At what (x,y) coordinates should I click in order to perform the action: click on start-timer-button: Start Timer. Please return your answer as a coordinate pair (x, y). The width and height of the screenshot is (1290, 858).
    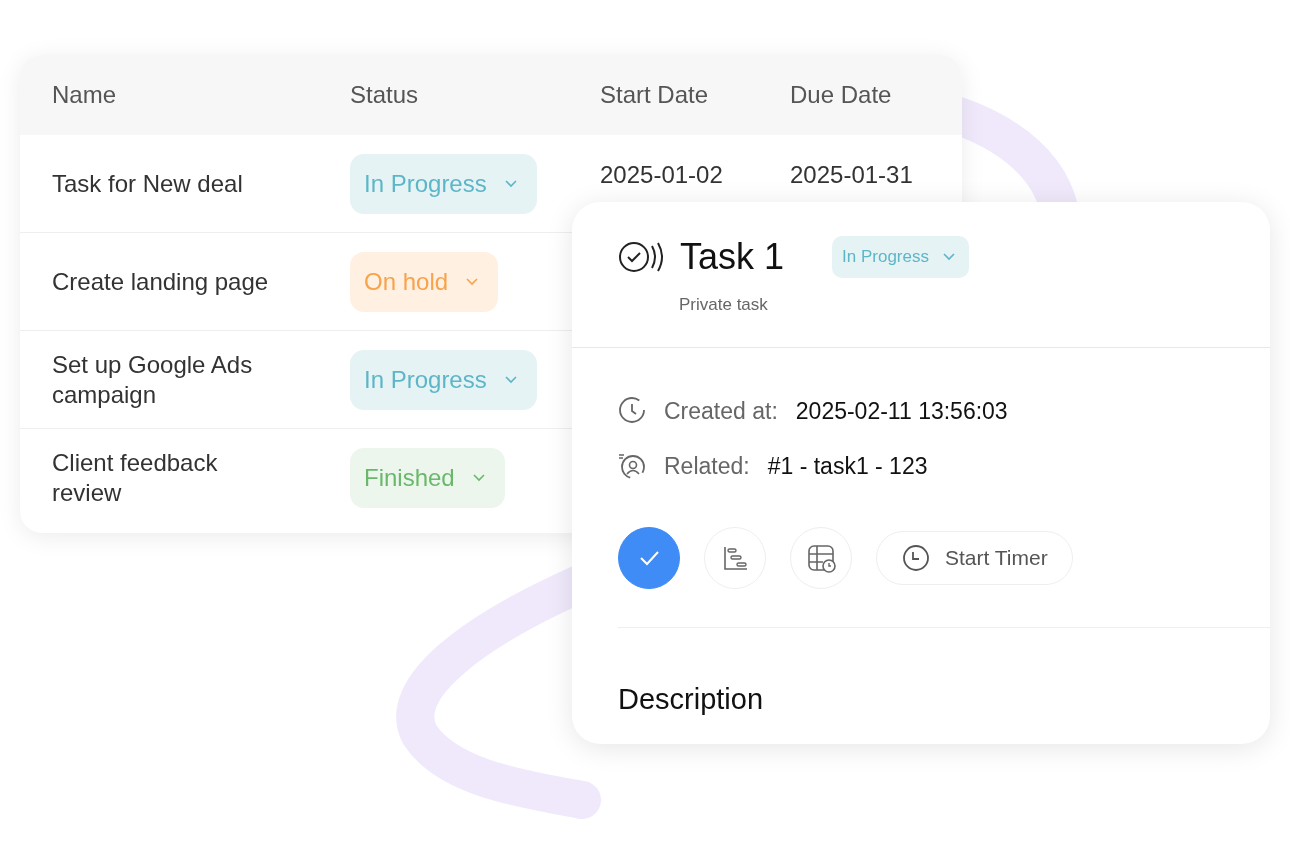
    Looking at the image, I should click on (974, 558).